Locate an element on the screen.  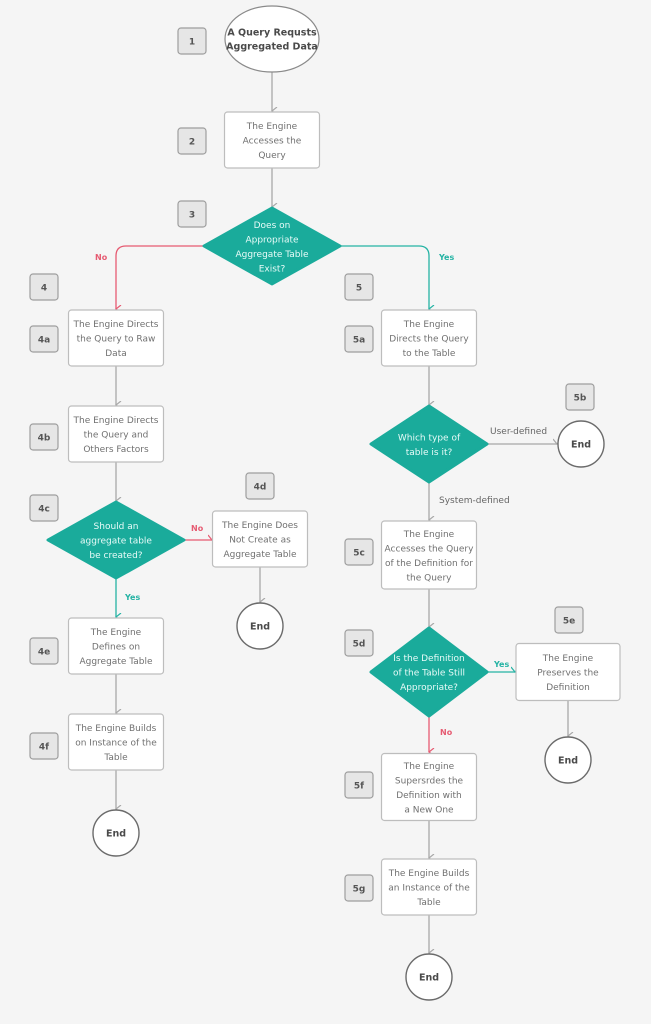
node-text-line: Defines on is located at coordinates (116, 648).